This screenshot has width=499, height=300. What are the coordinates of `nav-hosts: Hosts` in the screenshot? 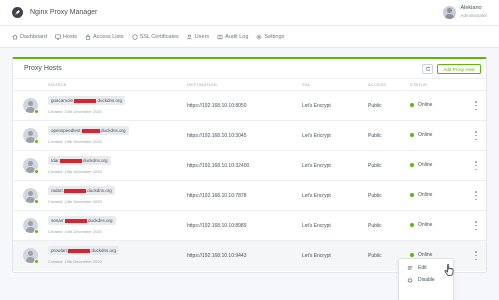 It's located at (66, 37).